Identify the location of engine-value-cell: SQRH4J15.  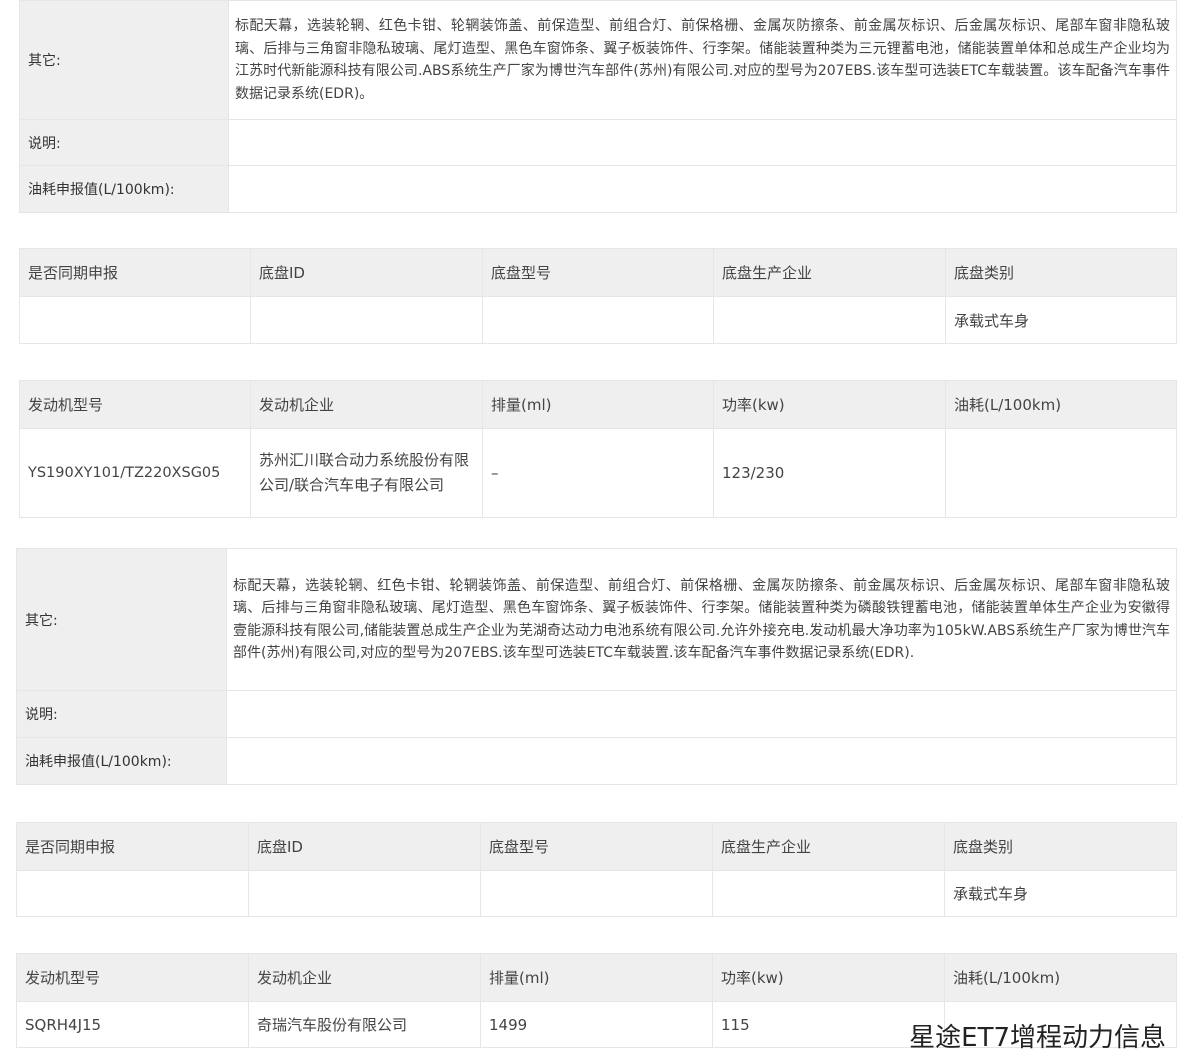
(132, 1024).